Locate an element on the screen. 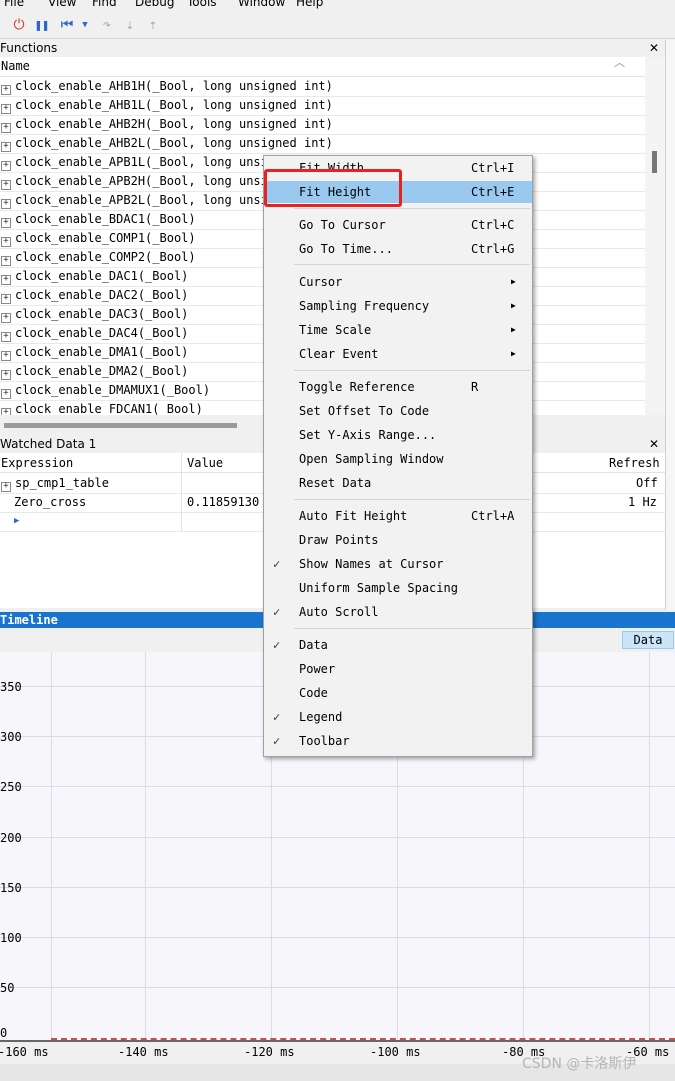 This screenshot has width=675, height=1081. menu-item-code: Code is located at coordinates (398, 693).